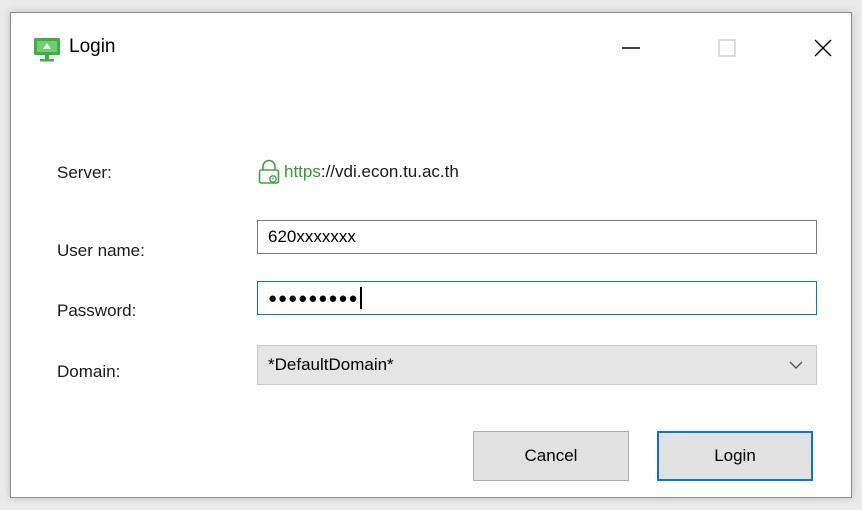  Describe the element at coordinates (84, 172) in the screenshot. I see `server-label: Server:` at that location.